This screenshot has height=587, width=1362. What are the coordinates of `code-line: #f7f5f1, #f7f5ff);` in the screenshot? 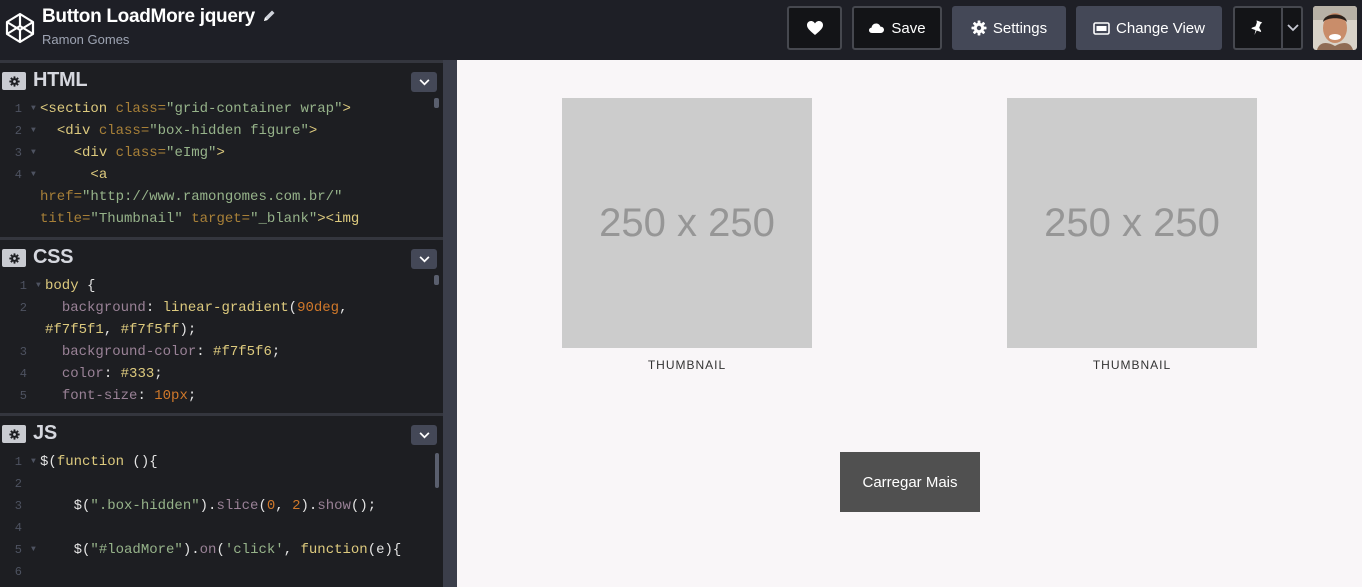 It's located at (224, 330).